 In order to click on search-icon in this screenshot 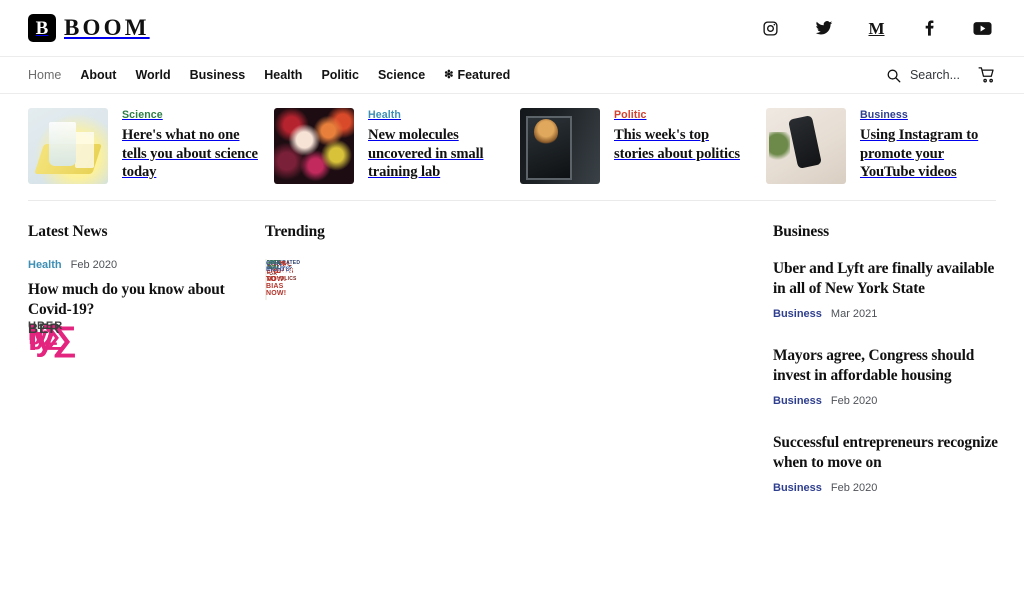, I will do `click(893, 75)`.